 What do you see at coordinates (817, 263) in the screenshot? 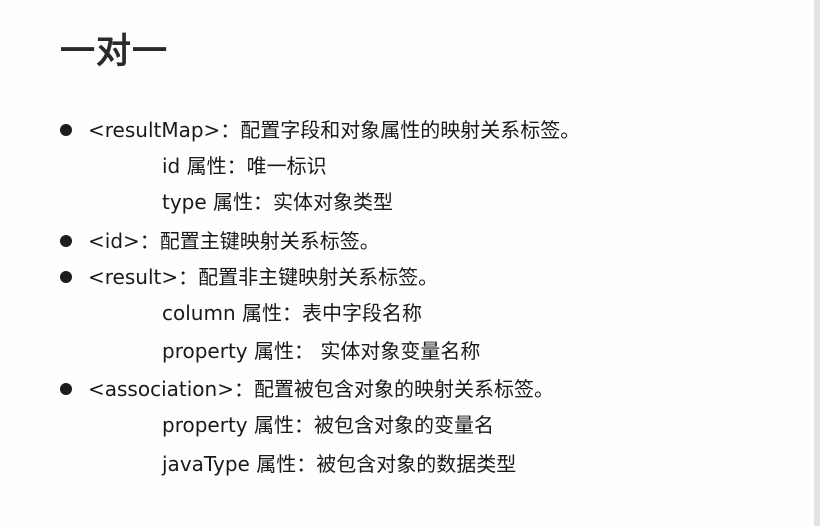
I see `slide-edge-shade` at bounding box center [817, 263].